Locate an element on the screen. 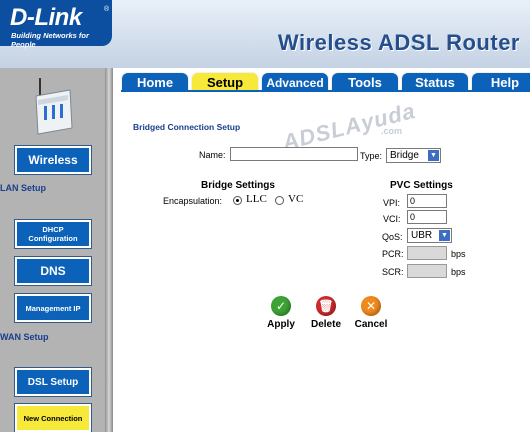 The width and height of the screenshot is (530, 432). type-select: Bridge ▼ is located at coordinates (413, 155).